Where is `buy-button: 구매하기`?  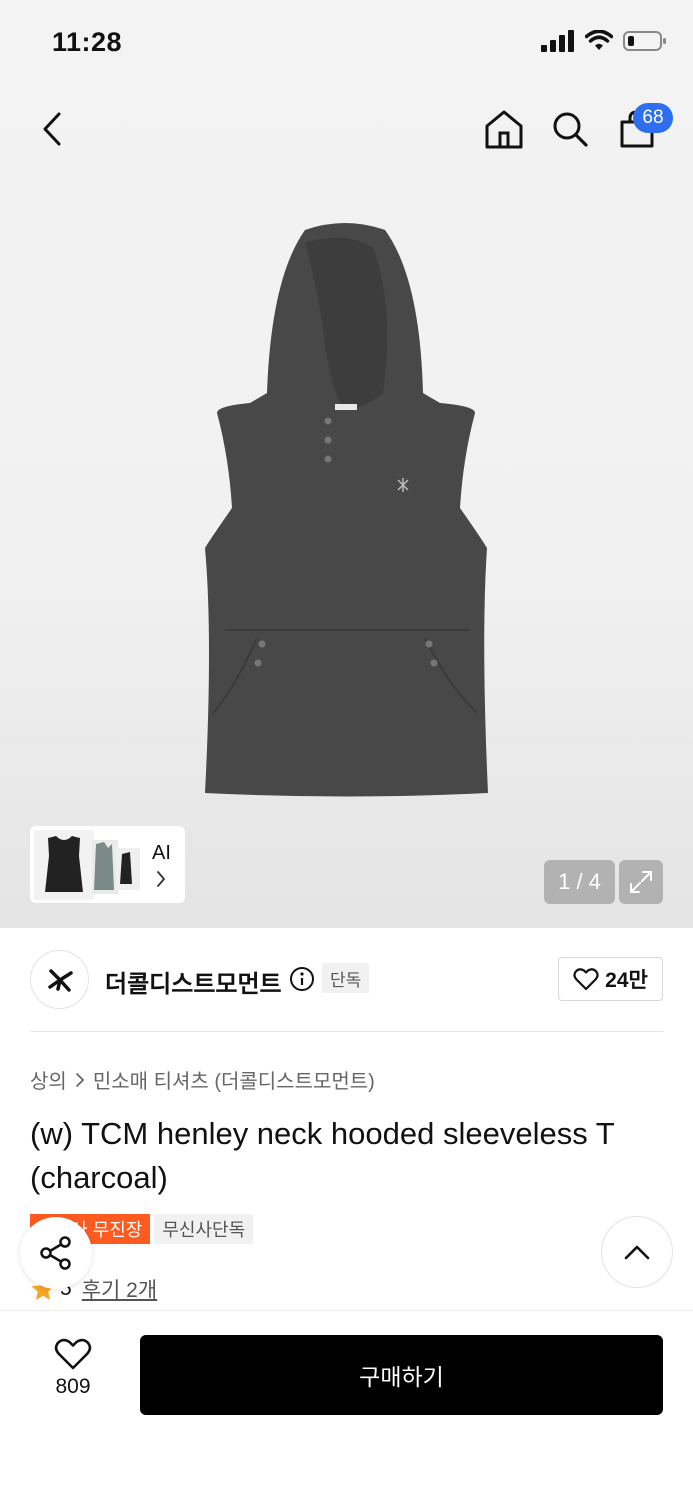 buy-button: 구매하기 is located at coordinates (401, 1375).